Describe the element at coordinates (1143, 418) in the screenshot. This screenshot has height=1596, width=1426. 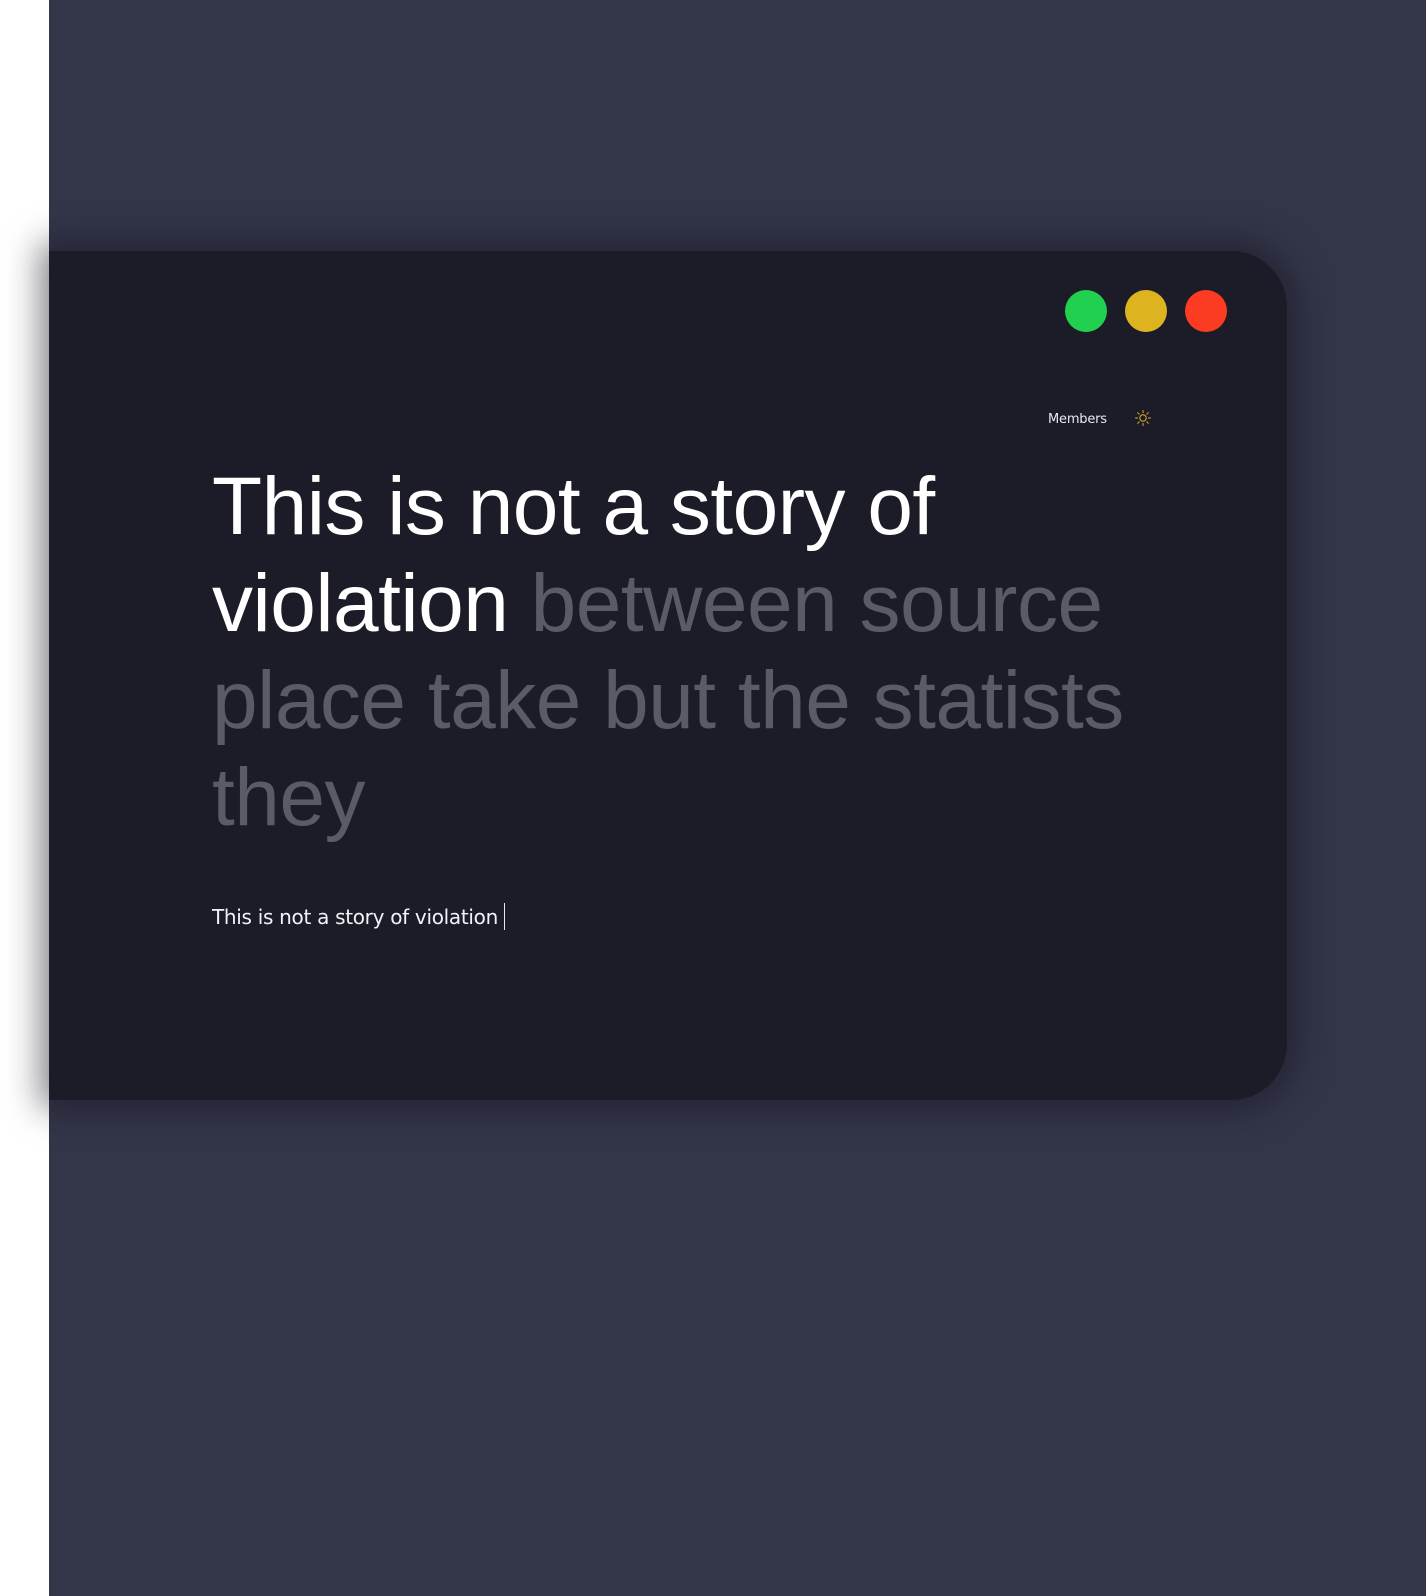
I see `sun-icon` at that location.